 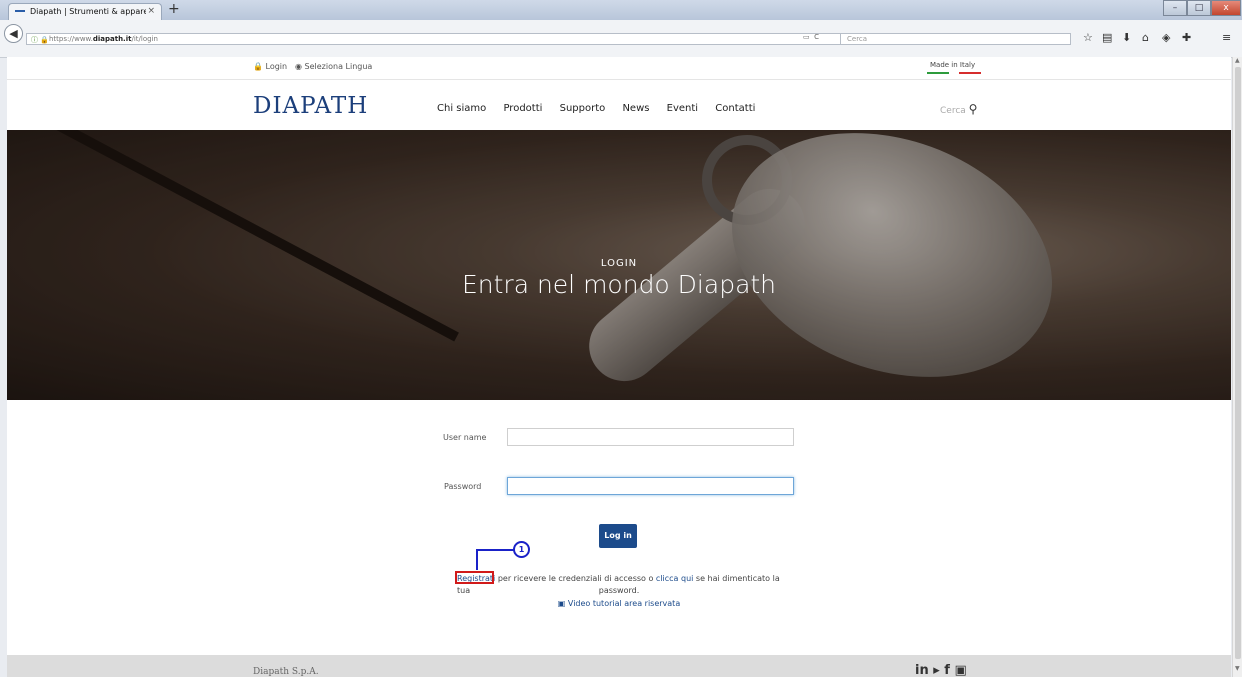 What do you see at coordinates (467, 39) in the screenshot?
I see `address-bar: ⓘ 🔒 https://www.diapath.it/it/login` at bounding box center [467, 39].